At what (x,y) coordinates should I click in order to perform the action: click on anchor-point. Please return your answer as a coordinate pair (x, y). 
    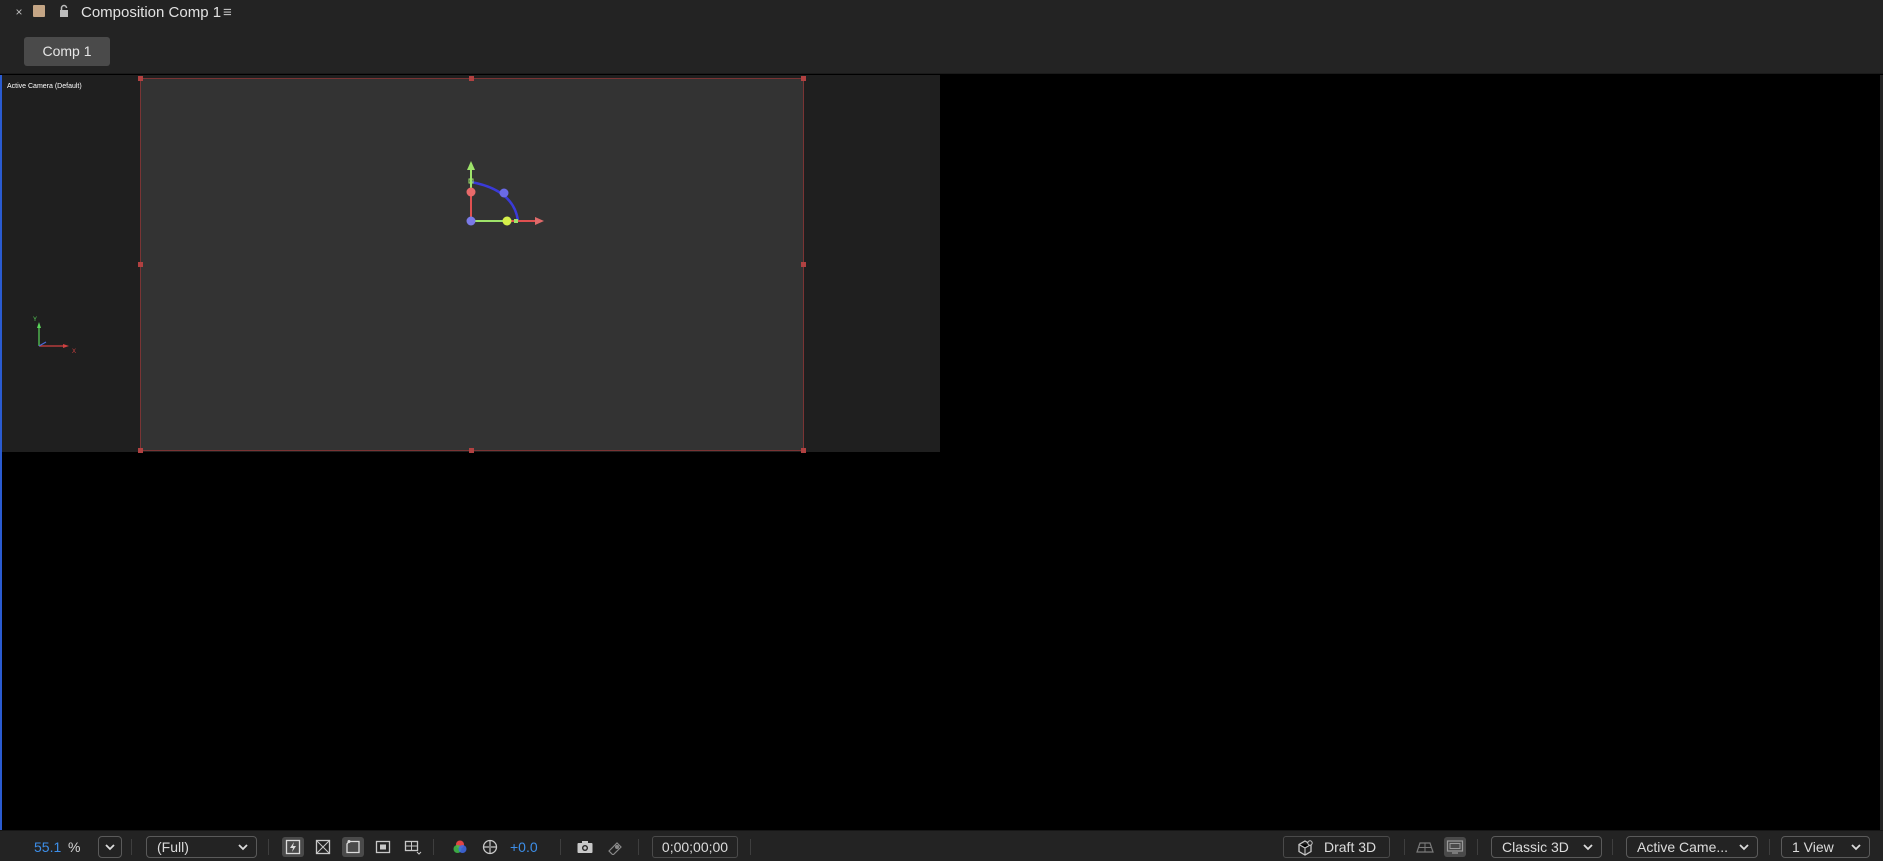
    Looking at the image, I should click on (471, 221).